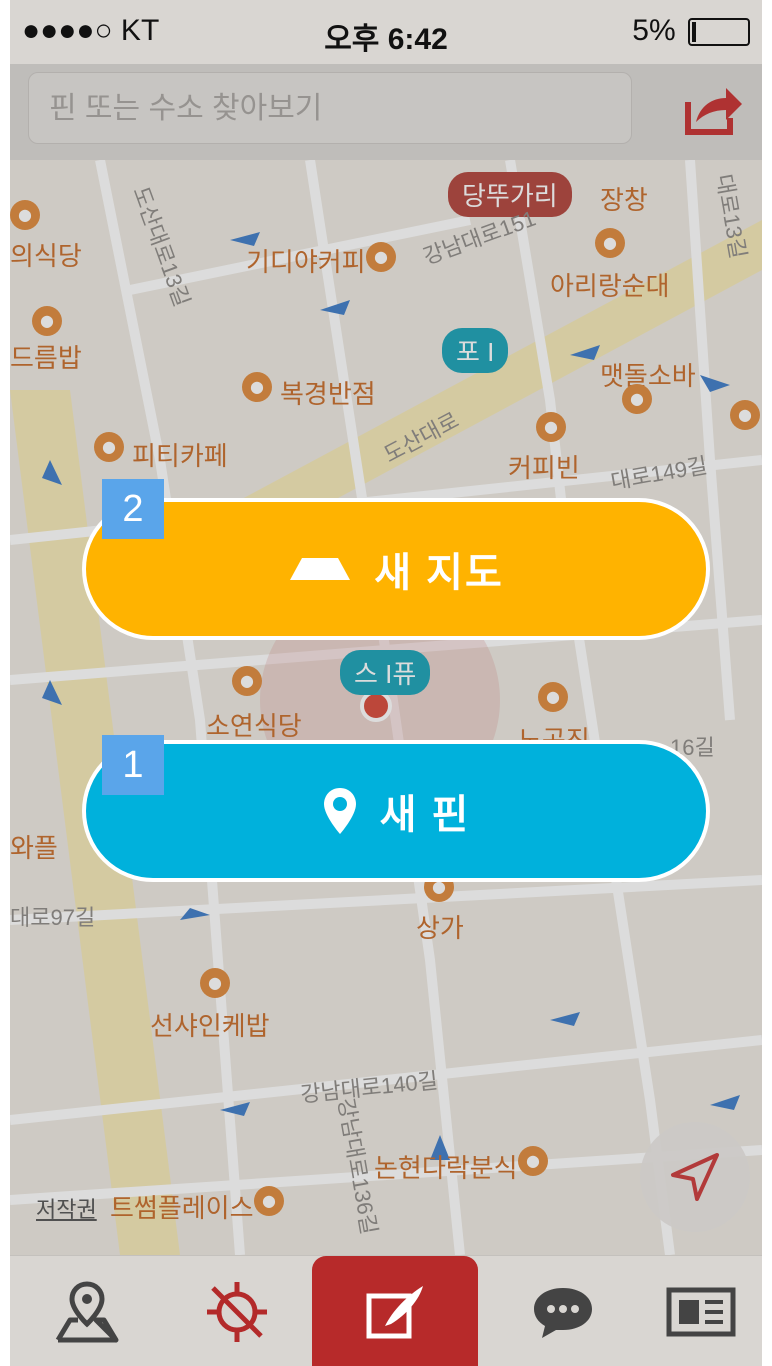  I want to click on share-icon, so click(713, 111).